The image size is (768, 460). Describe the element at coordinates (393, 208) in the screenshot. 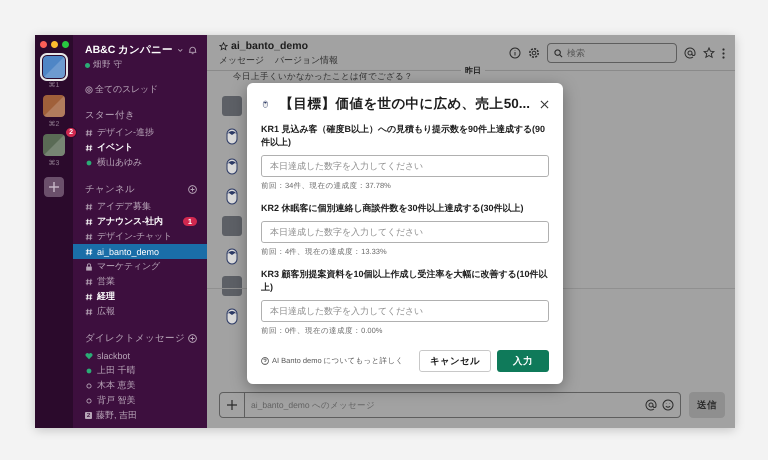

I see `key-result-label: KR2 休眠客に個別連絡し商談件数を30件以上達成する(30件以上)` at that location.